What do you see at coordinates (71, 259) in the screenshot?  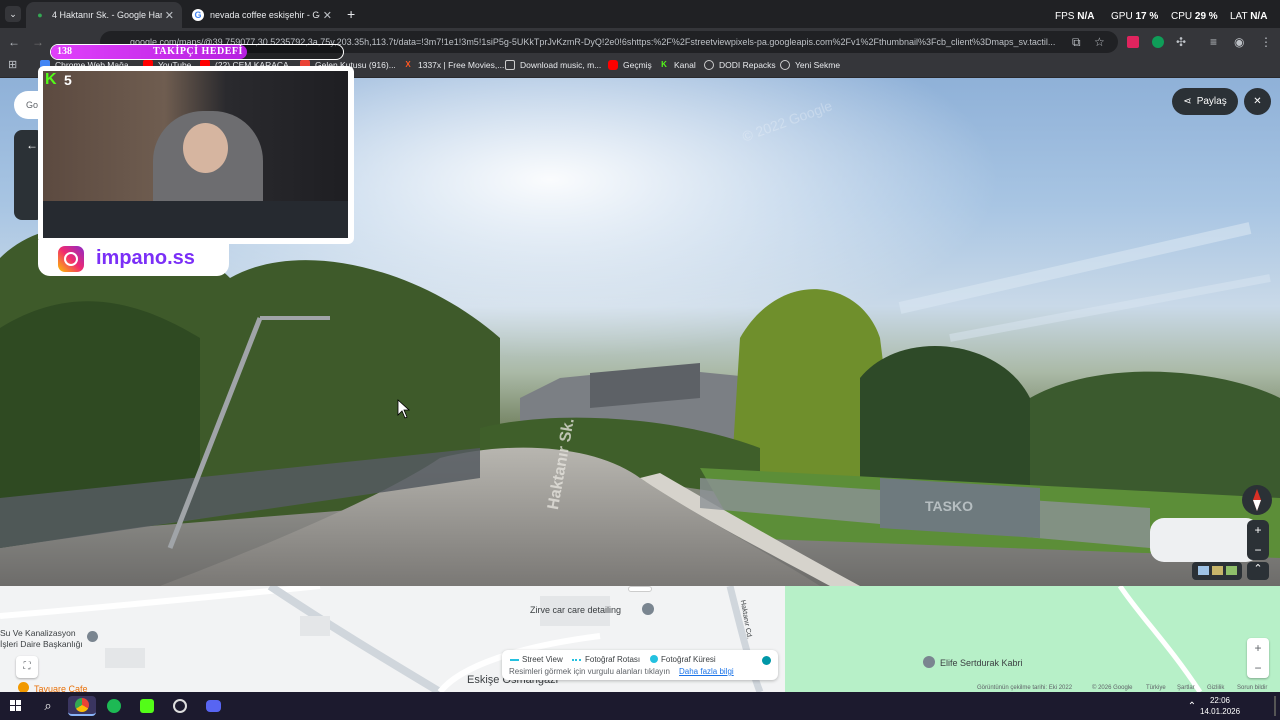 I see `instagram-icon` at bounding box center [71, 259].